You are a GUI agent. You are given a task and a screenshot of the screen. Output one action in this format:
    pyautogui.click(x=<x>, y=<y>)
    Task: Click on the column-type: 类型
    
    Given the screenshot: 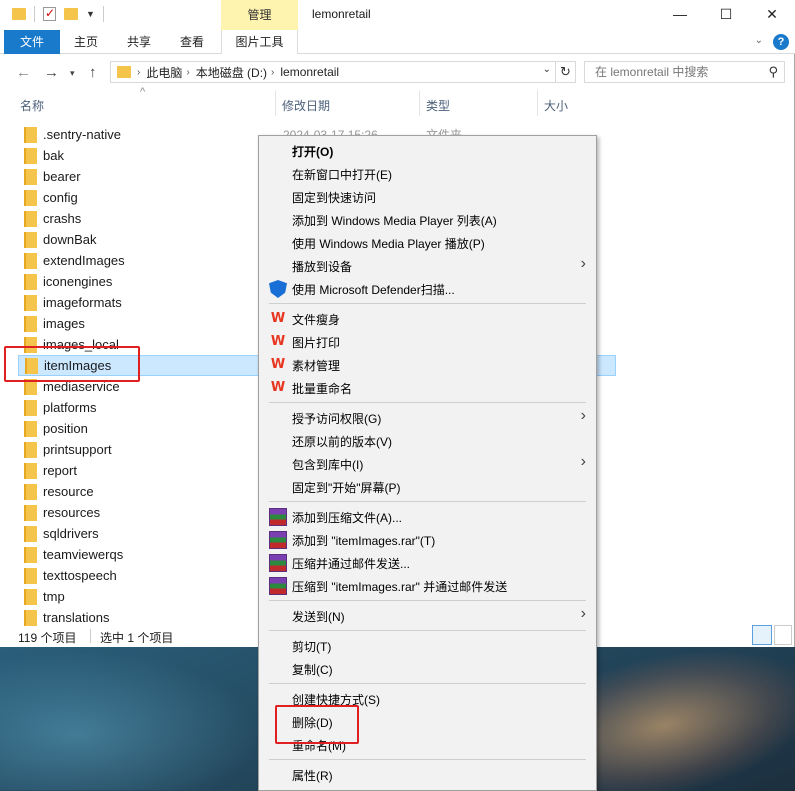 What is the action you would take?
    pyautogui.click(x=438, y=105)
    